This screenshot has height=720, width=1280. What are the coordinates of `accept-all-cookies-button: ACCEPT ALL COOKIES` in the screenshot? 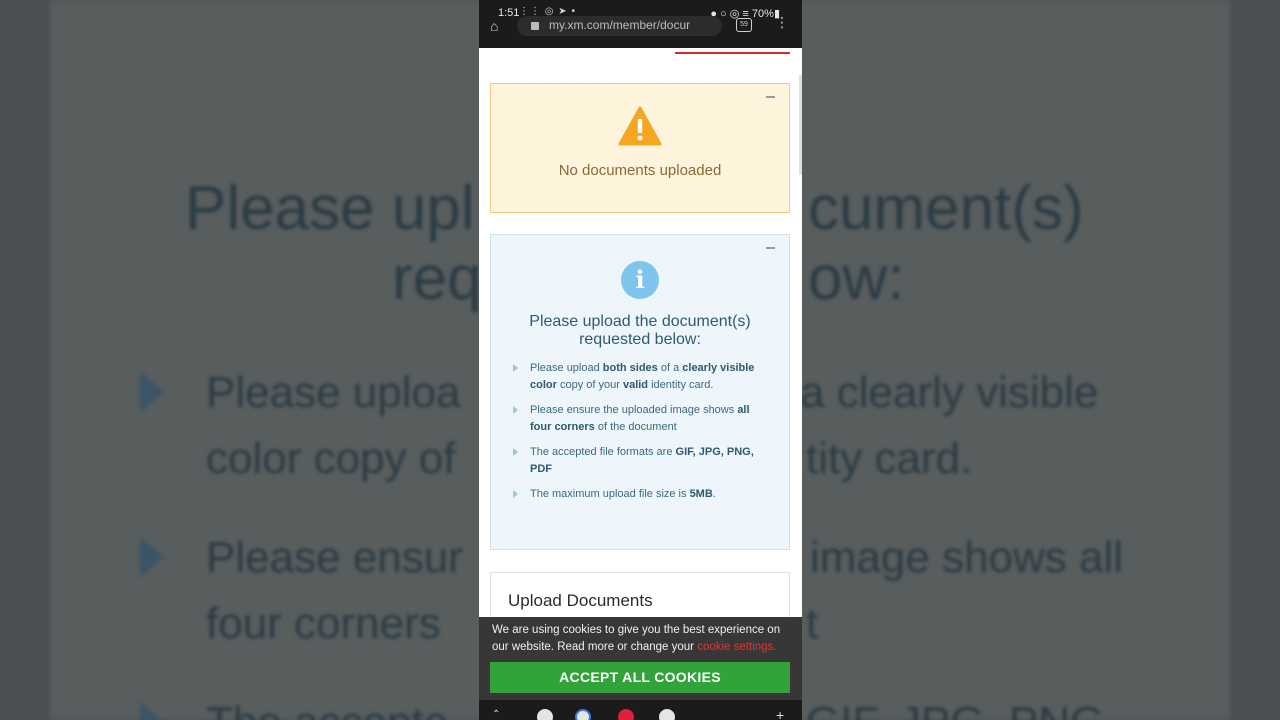 It's located at (640, 677).